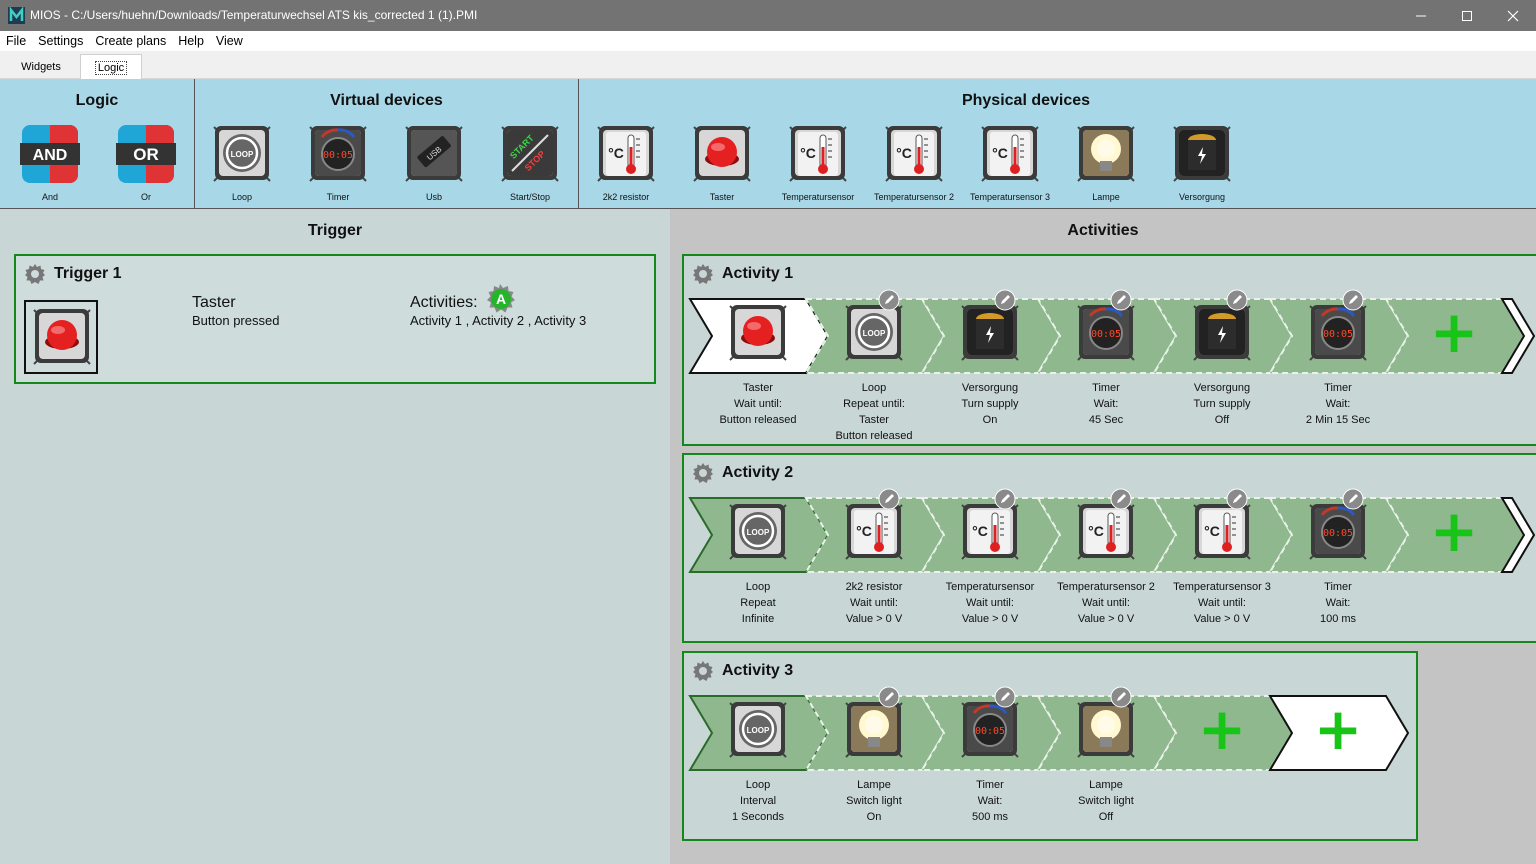  I want to click on taster-icon, so click(62, 337).